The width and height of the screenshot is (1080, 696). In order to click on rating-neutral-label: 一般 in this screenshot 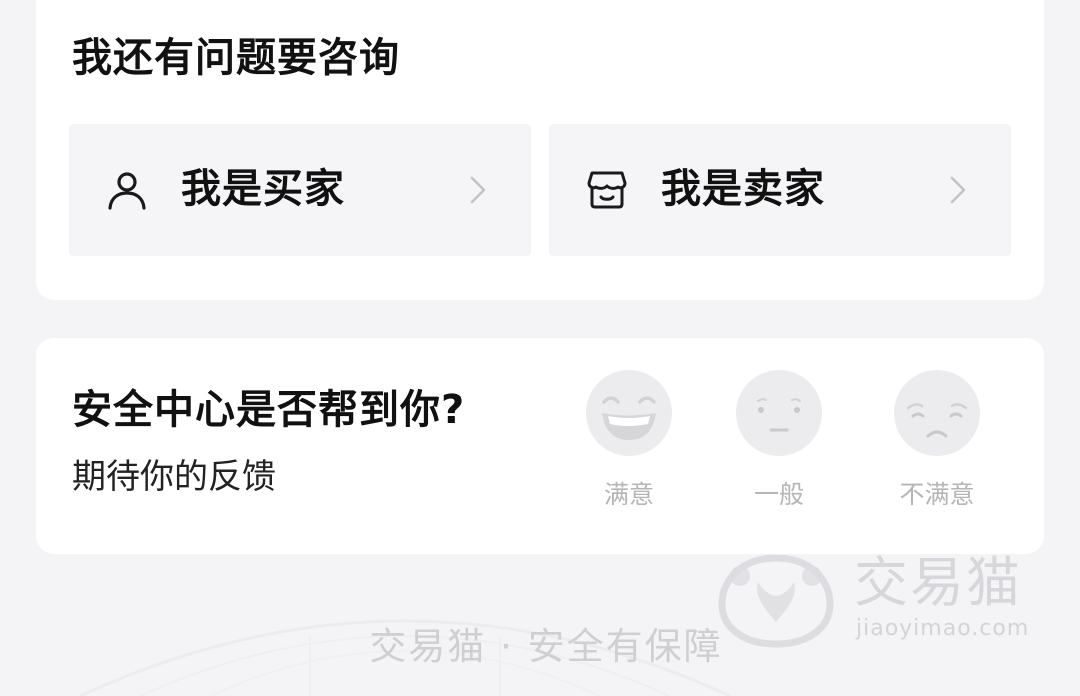, I will do `click(778, 494)`.